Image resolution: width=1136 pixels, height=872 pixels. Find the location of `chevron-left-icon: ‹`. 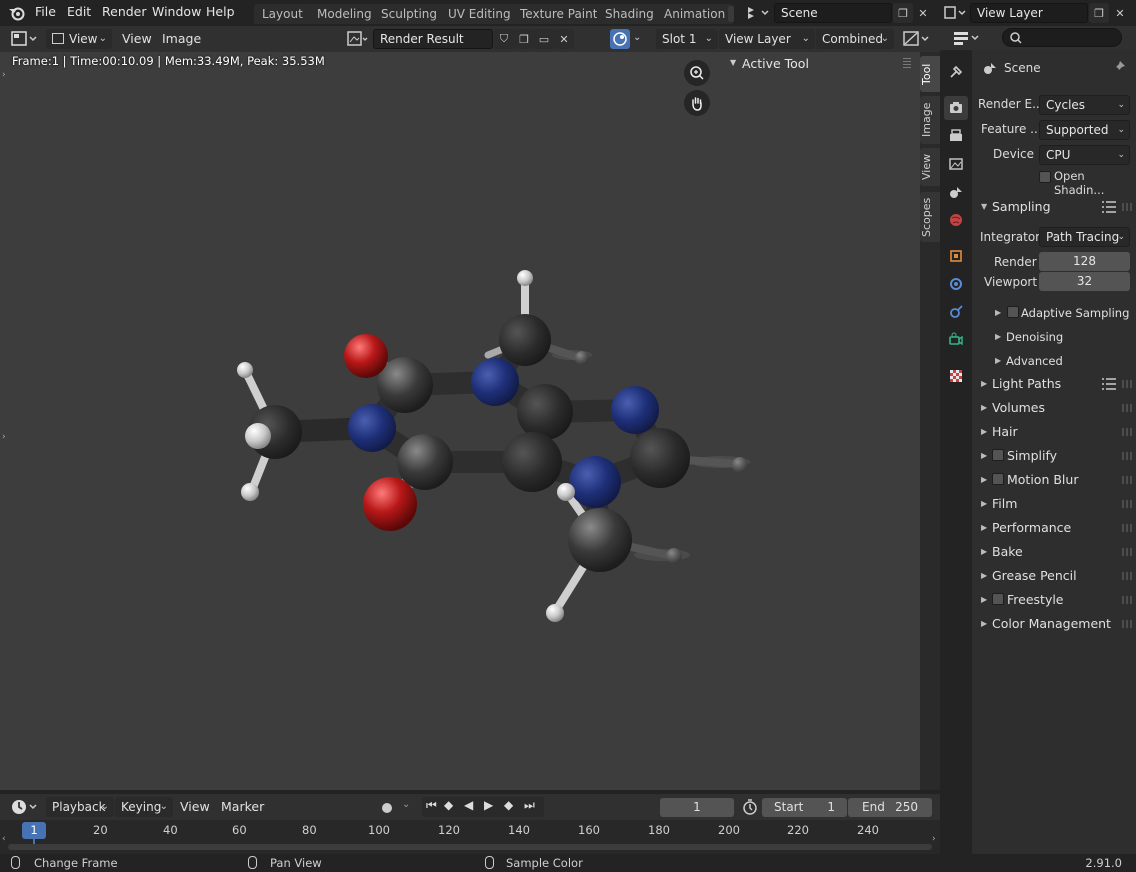

chevron-left-icon: ‹ is located at coordinates (4, 839).